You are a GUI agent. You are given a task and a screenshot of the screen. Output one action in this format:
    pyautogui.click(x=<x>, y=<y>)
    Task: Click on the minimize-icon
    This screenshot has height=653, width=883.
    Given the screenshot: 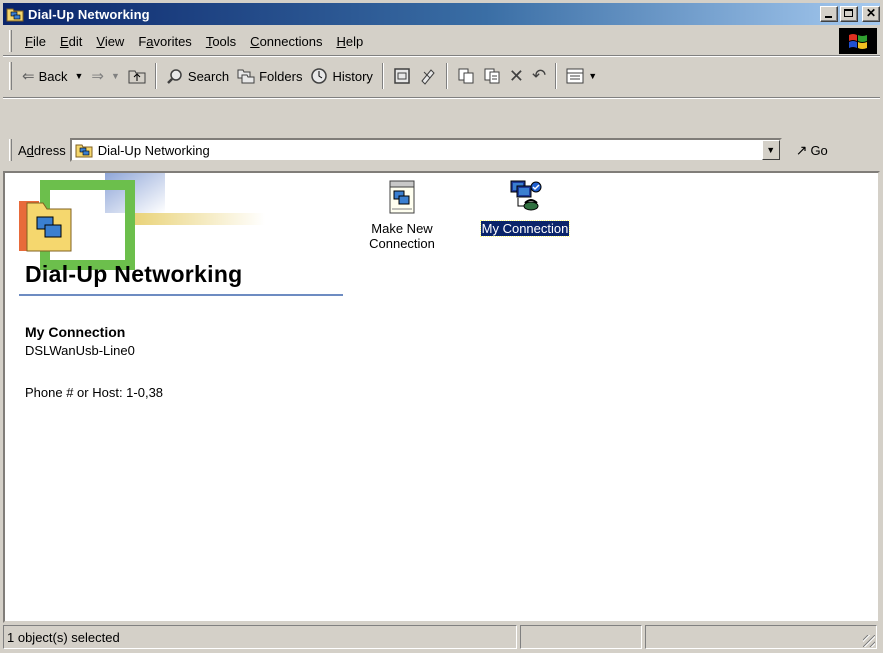 What is the action you would take?
    pyautogui.click(x=828, y=17)
    